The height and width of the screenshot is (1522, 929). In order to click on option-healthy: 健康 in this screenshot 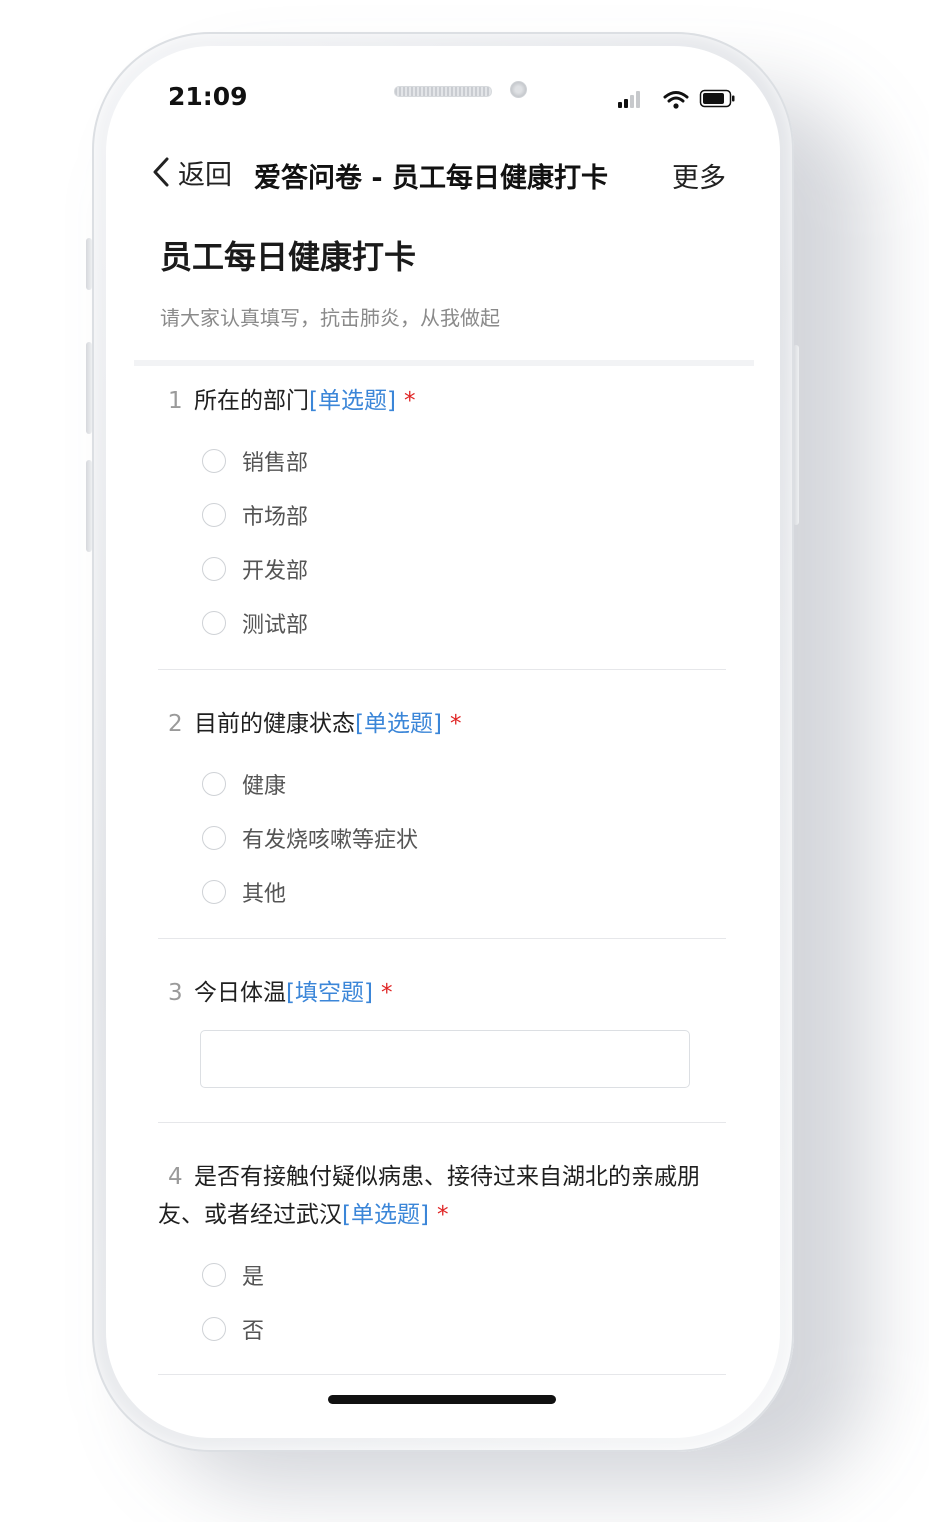, I will do `click(443, 784)`.